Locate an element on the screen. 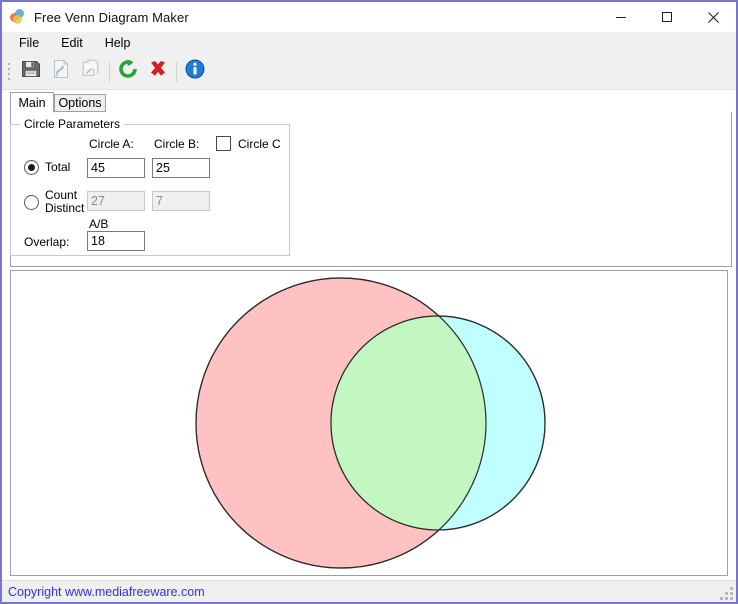 The image size is (738, 604). circle-b-header: Circle B: is located at coordinates (177, 144).